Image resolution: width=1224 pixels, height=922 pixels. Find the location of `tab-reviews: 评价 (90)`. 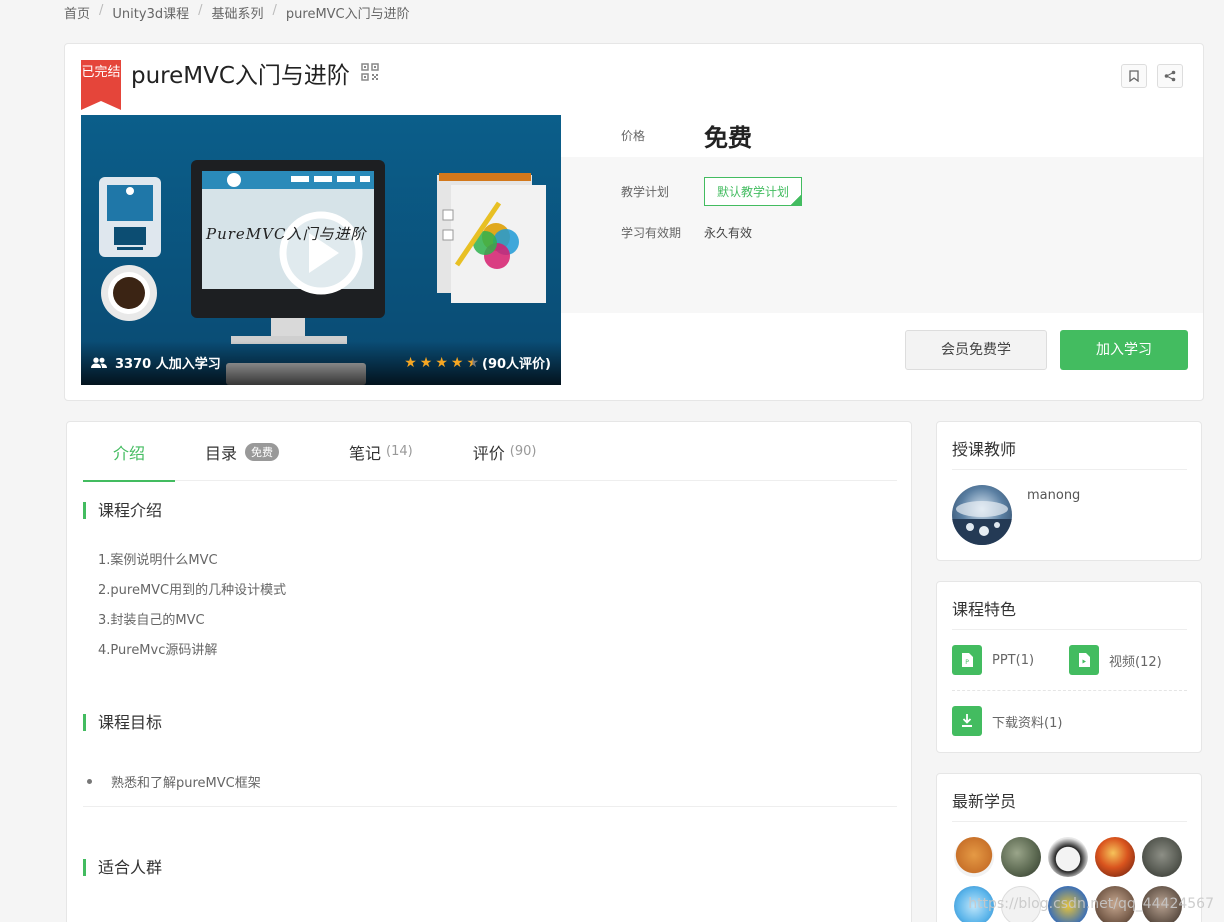

tab-reviews: 评价 (90) is located at coordinates (505, 451).